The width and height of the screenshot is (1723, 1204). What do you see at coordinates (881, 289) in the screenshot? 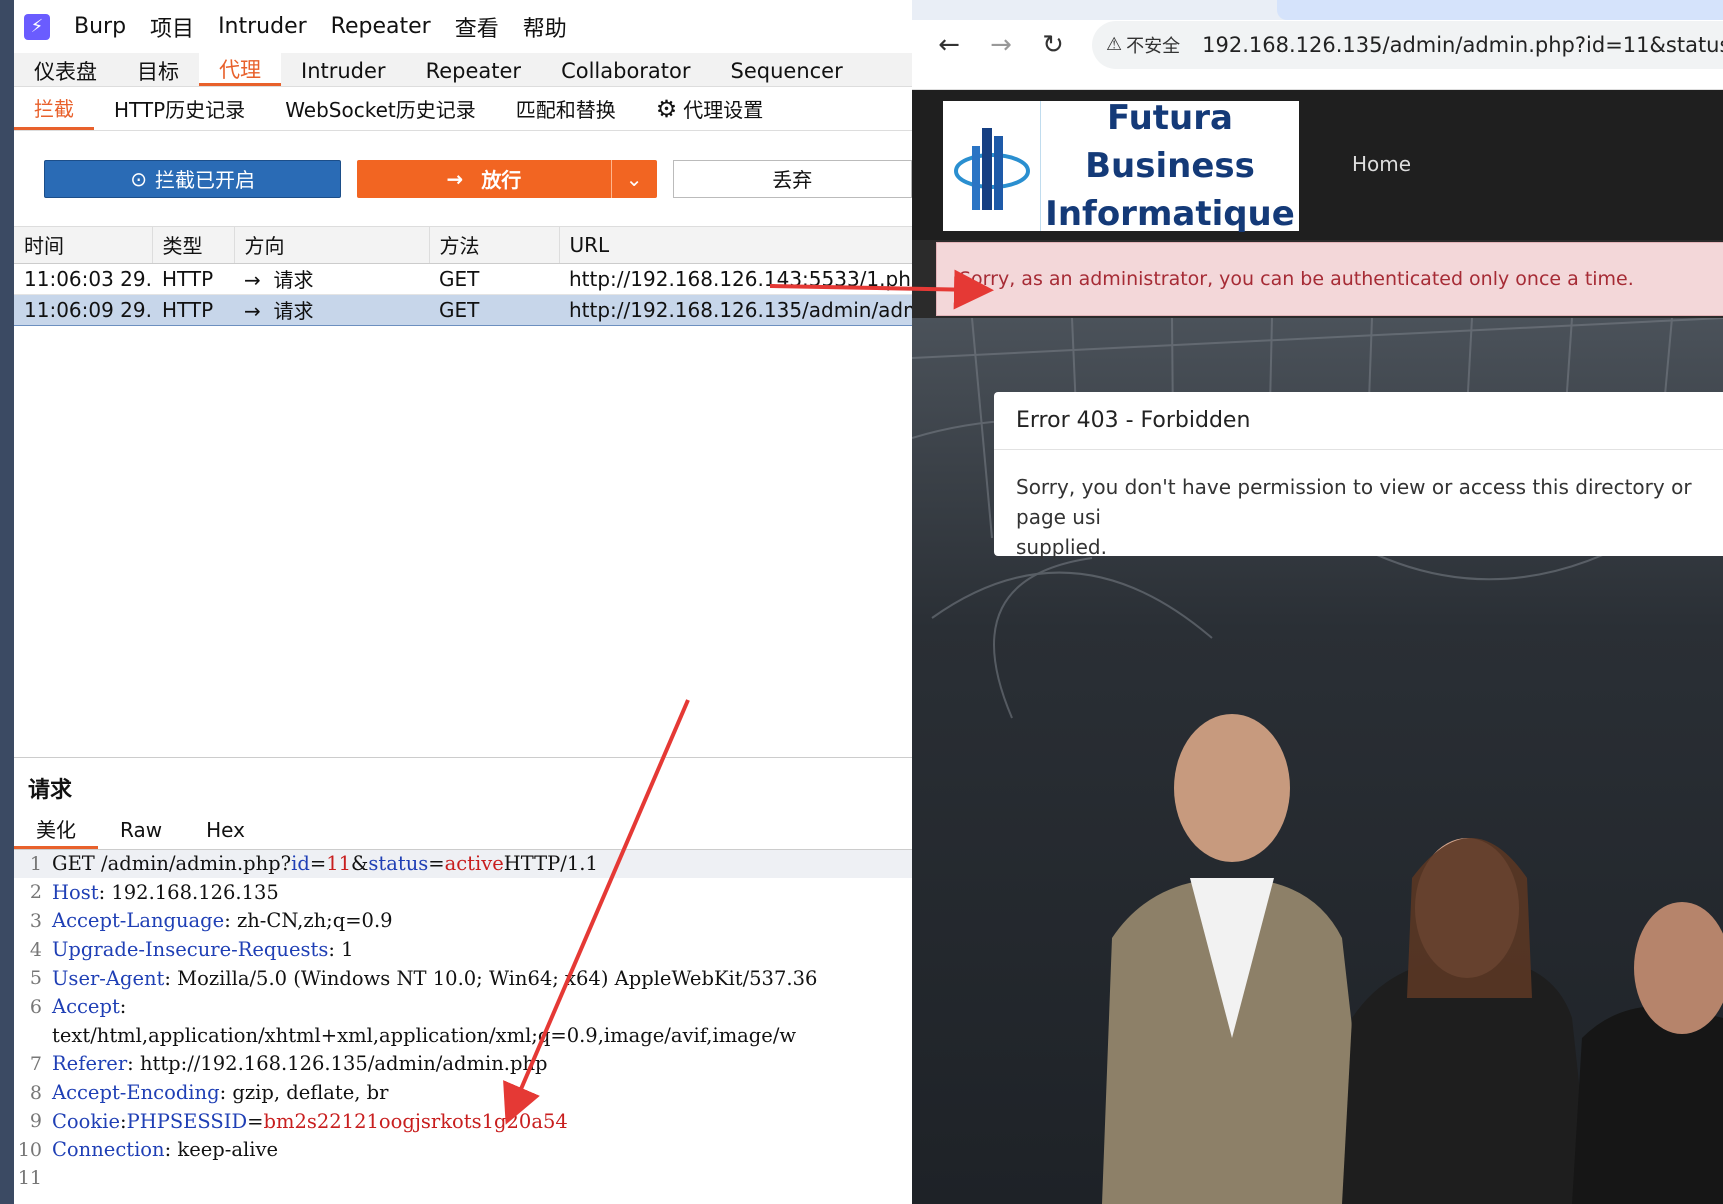
I see `annotation-arrow-url` at bounding box center [881, 289].